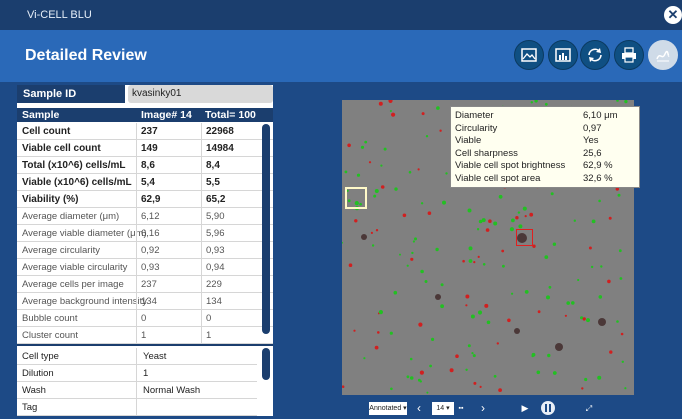 The height and width of the screenshot is (419, 682). Describe the element at coordinates (172, 390) in the screenshot. I see `info-value: Normal Wash` at that location.